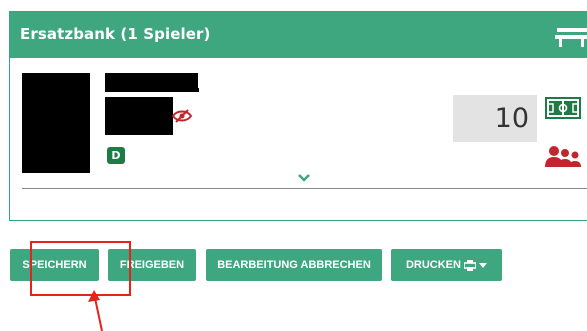  I want to click on cancel-edit-button-label: BEARBEITUNG ABBRECHEN, so click(294, 265).